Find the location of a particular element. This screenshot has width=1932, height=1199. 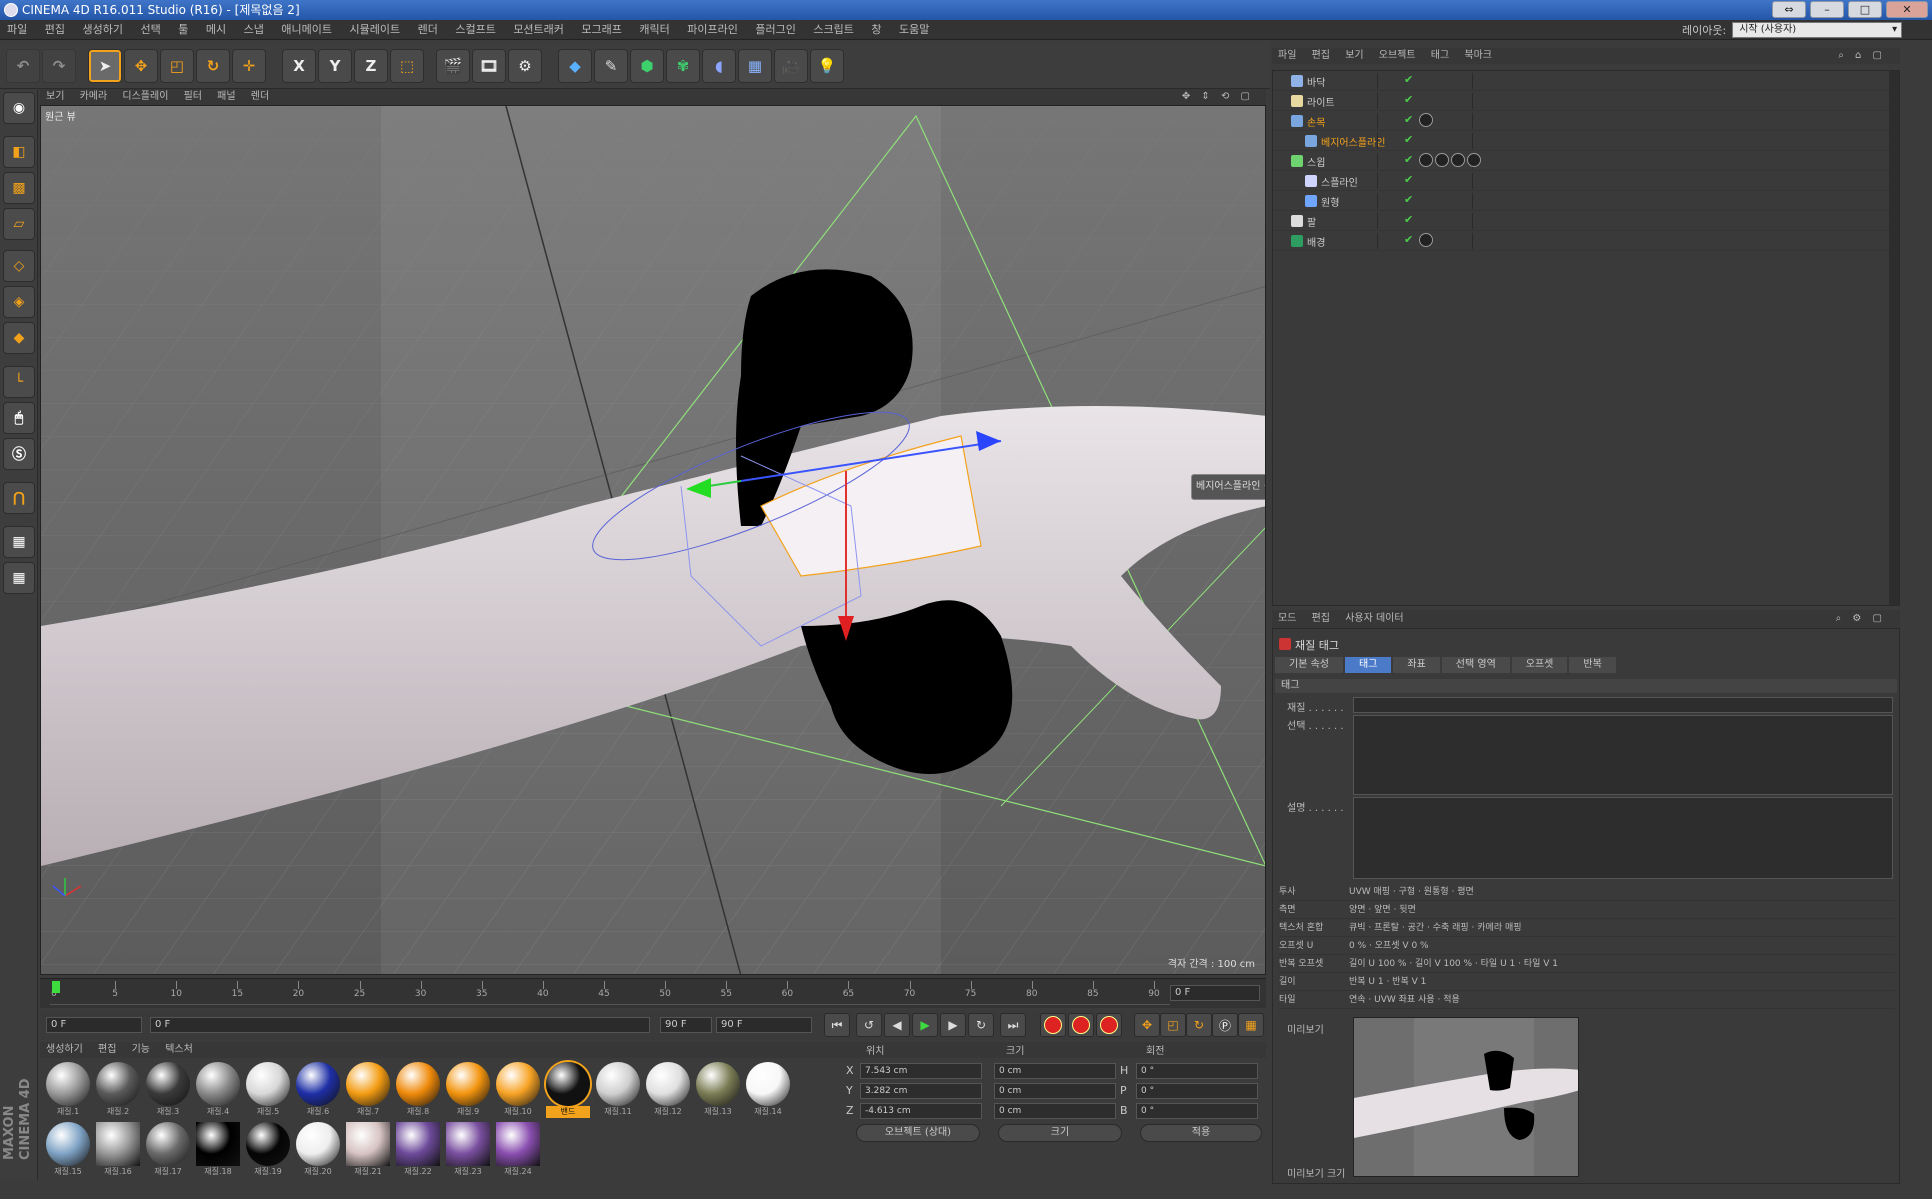

menu-sculpt: 스컬프트 is located at coordinates (475, 30).